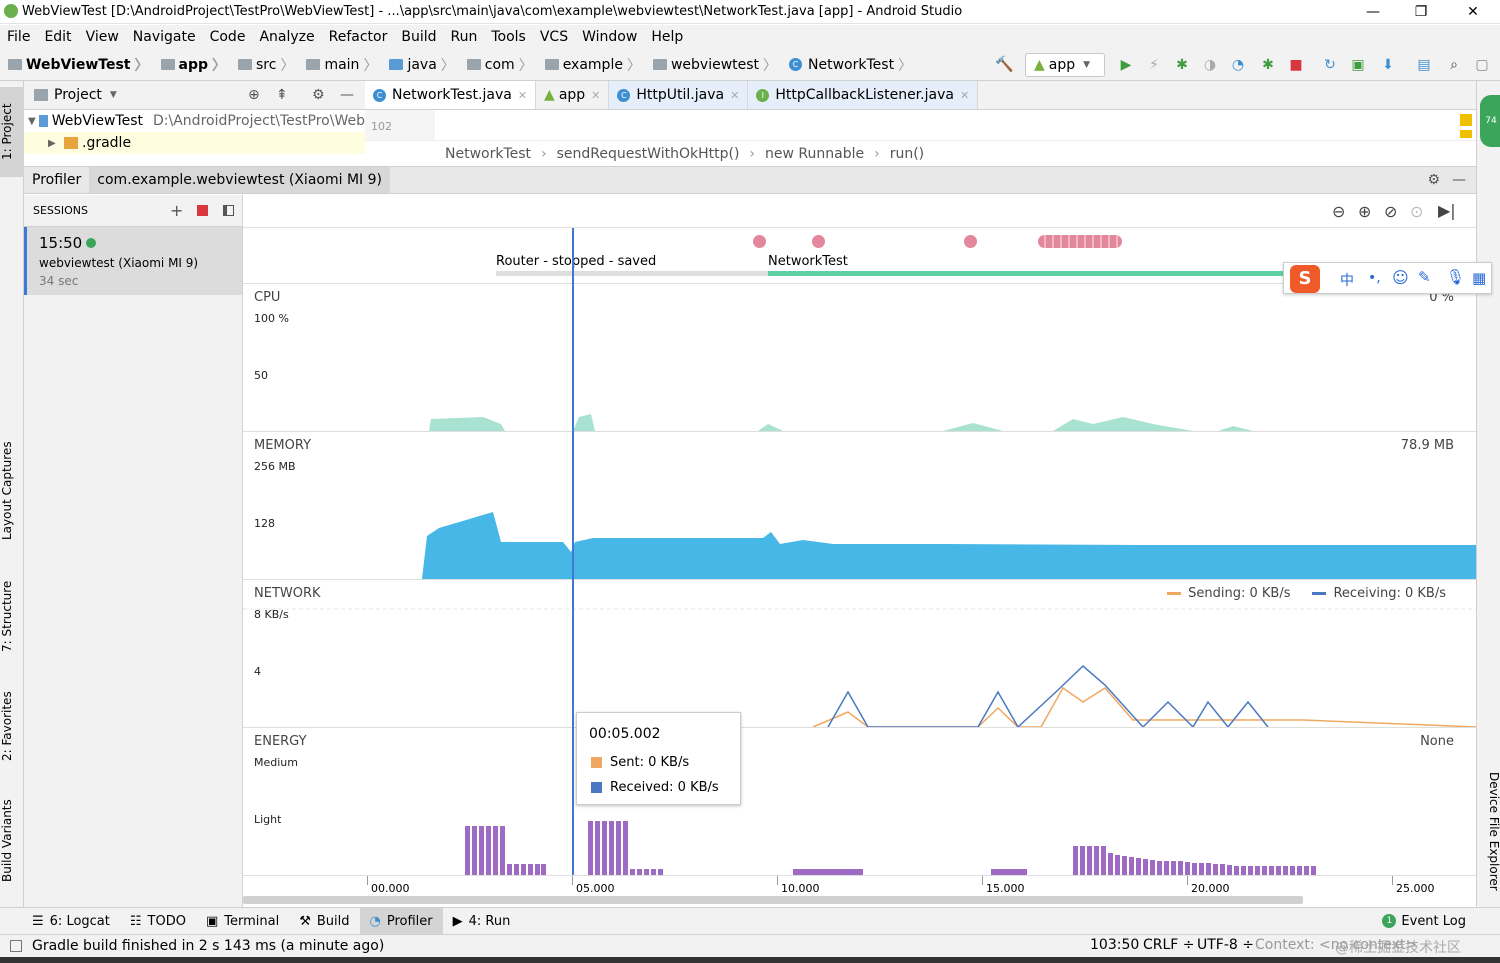 The width and height of the screenshot is (1500, 963). Describe the element at coordinates (863, 95) in the screenshot. I see `tab-httpcallbacklistener-java: I HttpCallbackListener.java ✕` at that location.